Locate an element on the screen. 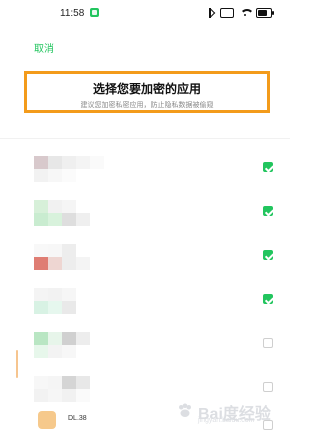 The width and height of the screenshot is (320, 446). bluetooth-icon is located at coordinates (210, 13).